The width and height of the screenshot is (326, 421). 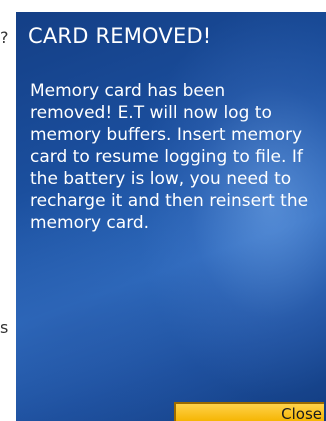 I want to click on background-partial-glyph: ?, so click(x=4, y=37).